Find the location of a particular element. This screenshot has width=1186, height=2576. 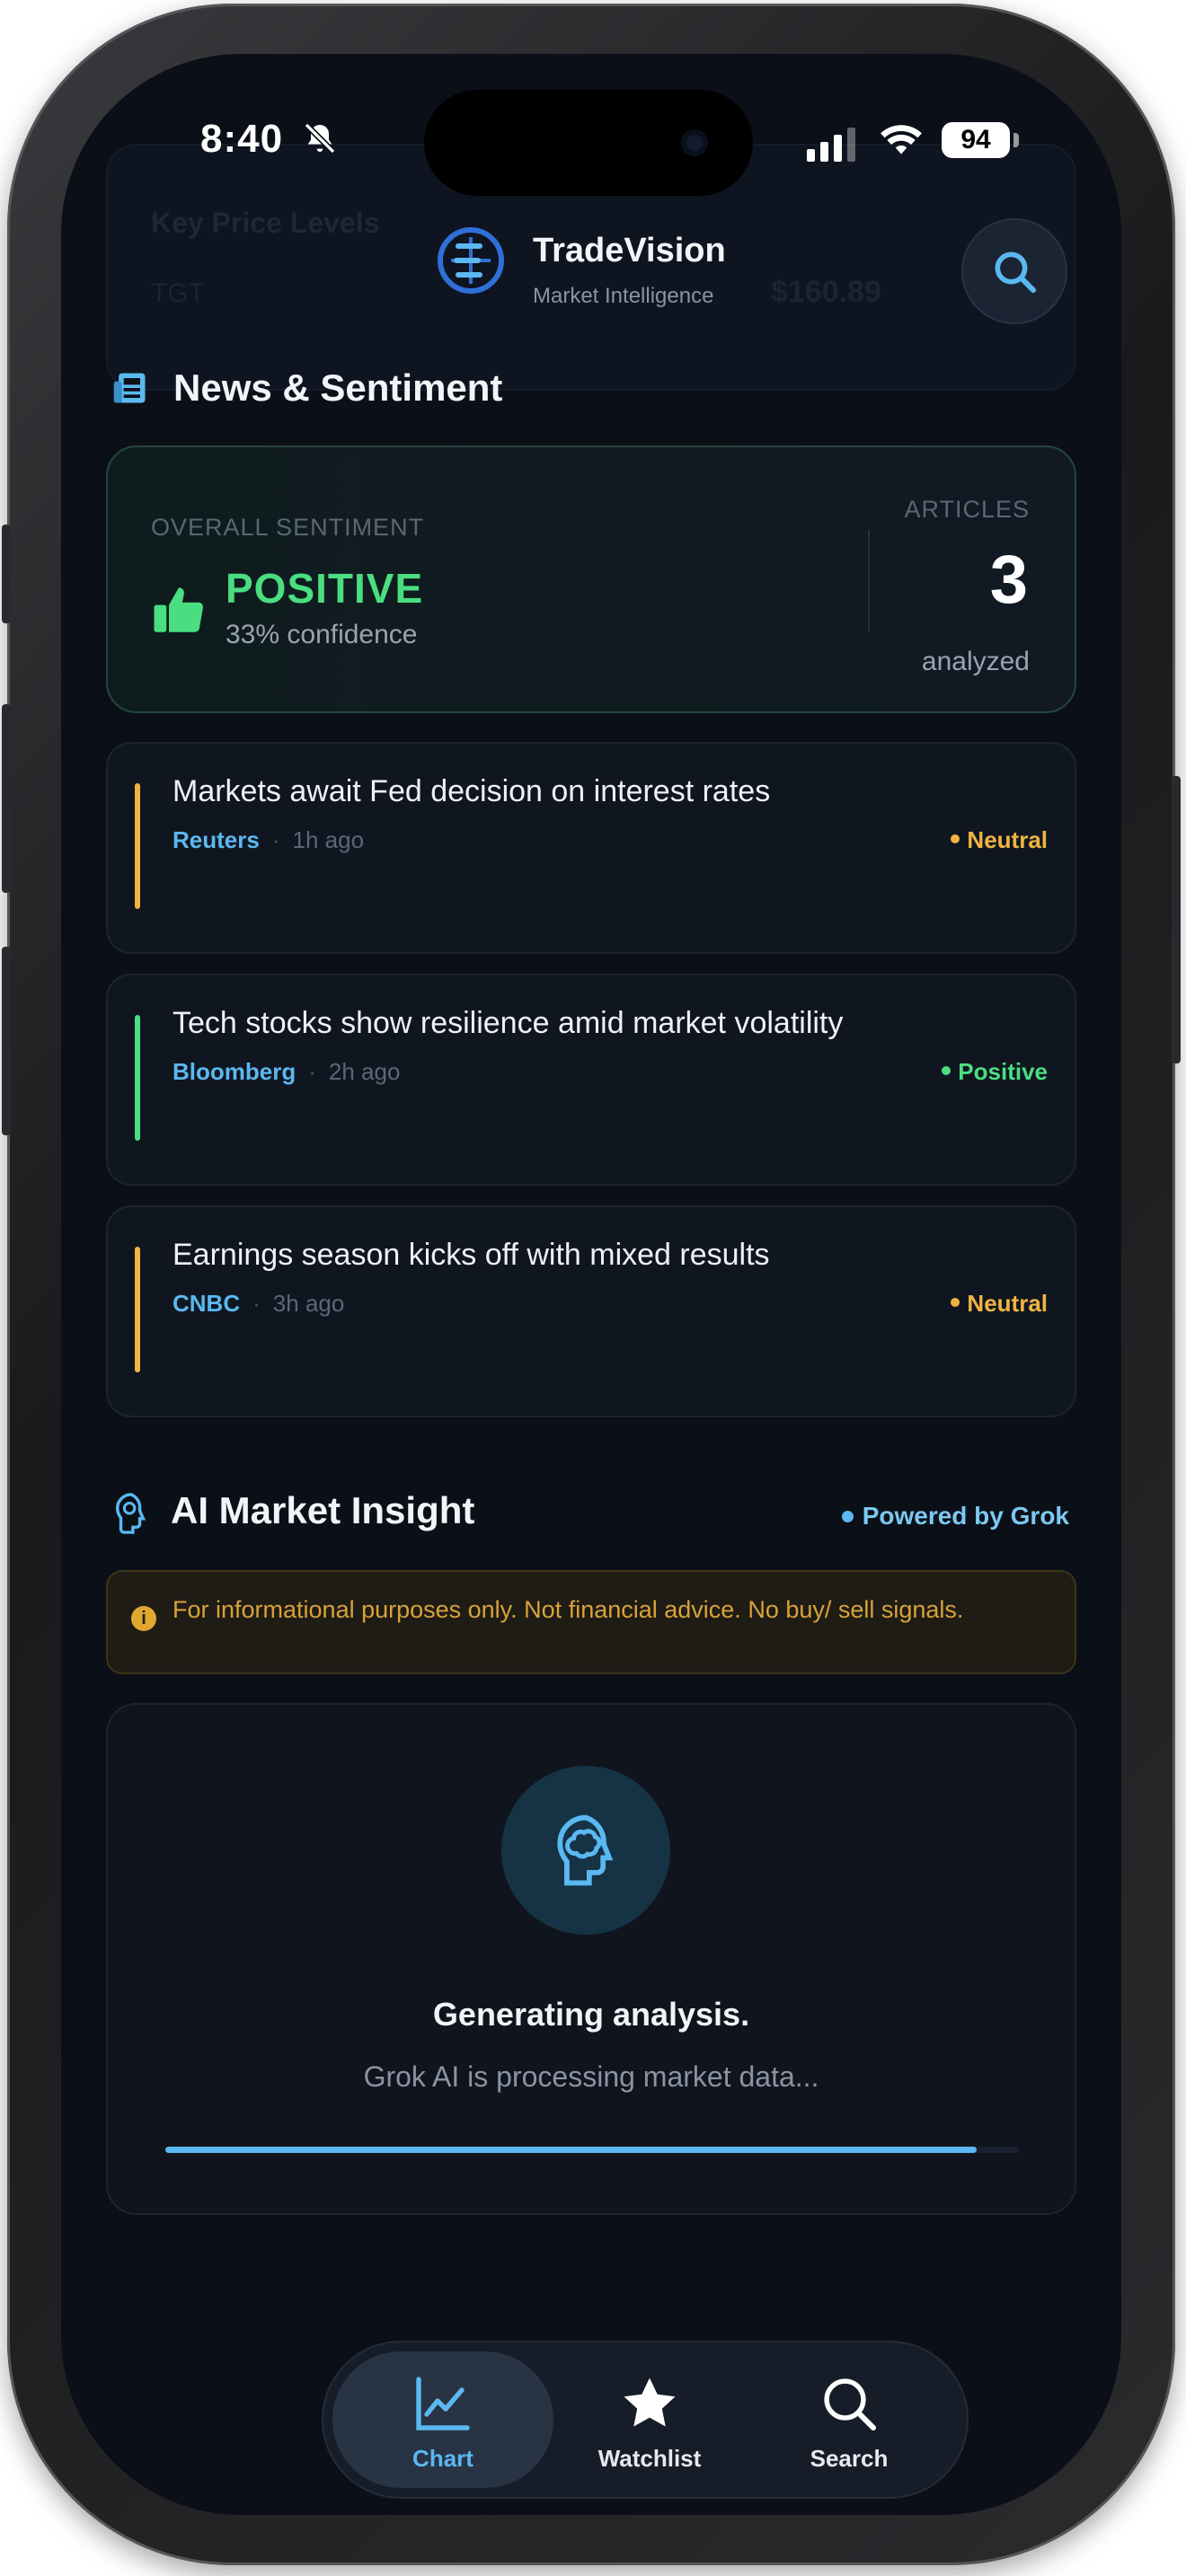

brain-icon-circle is located at coordinates (585, 1850).